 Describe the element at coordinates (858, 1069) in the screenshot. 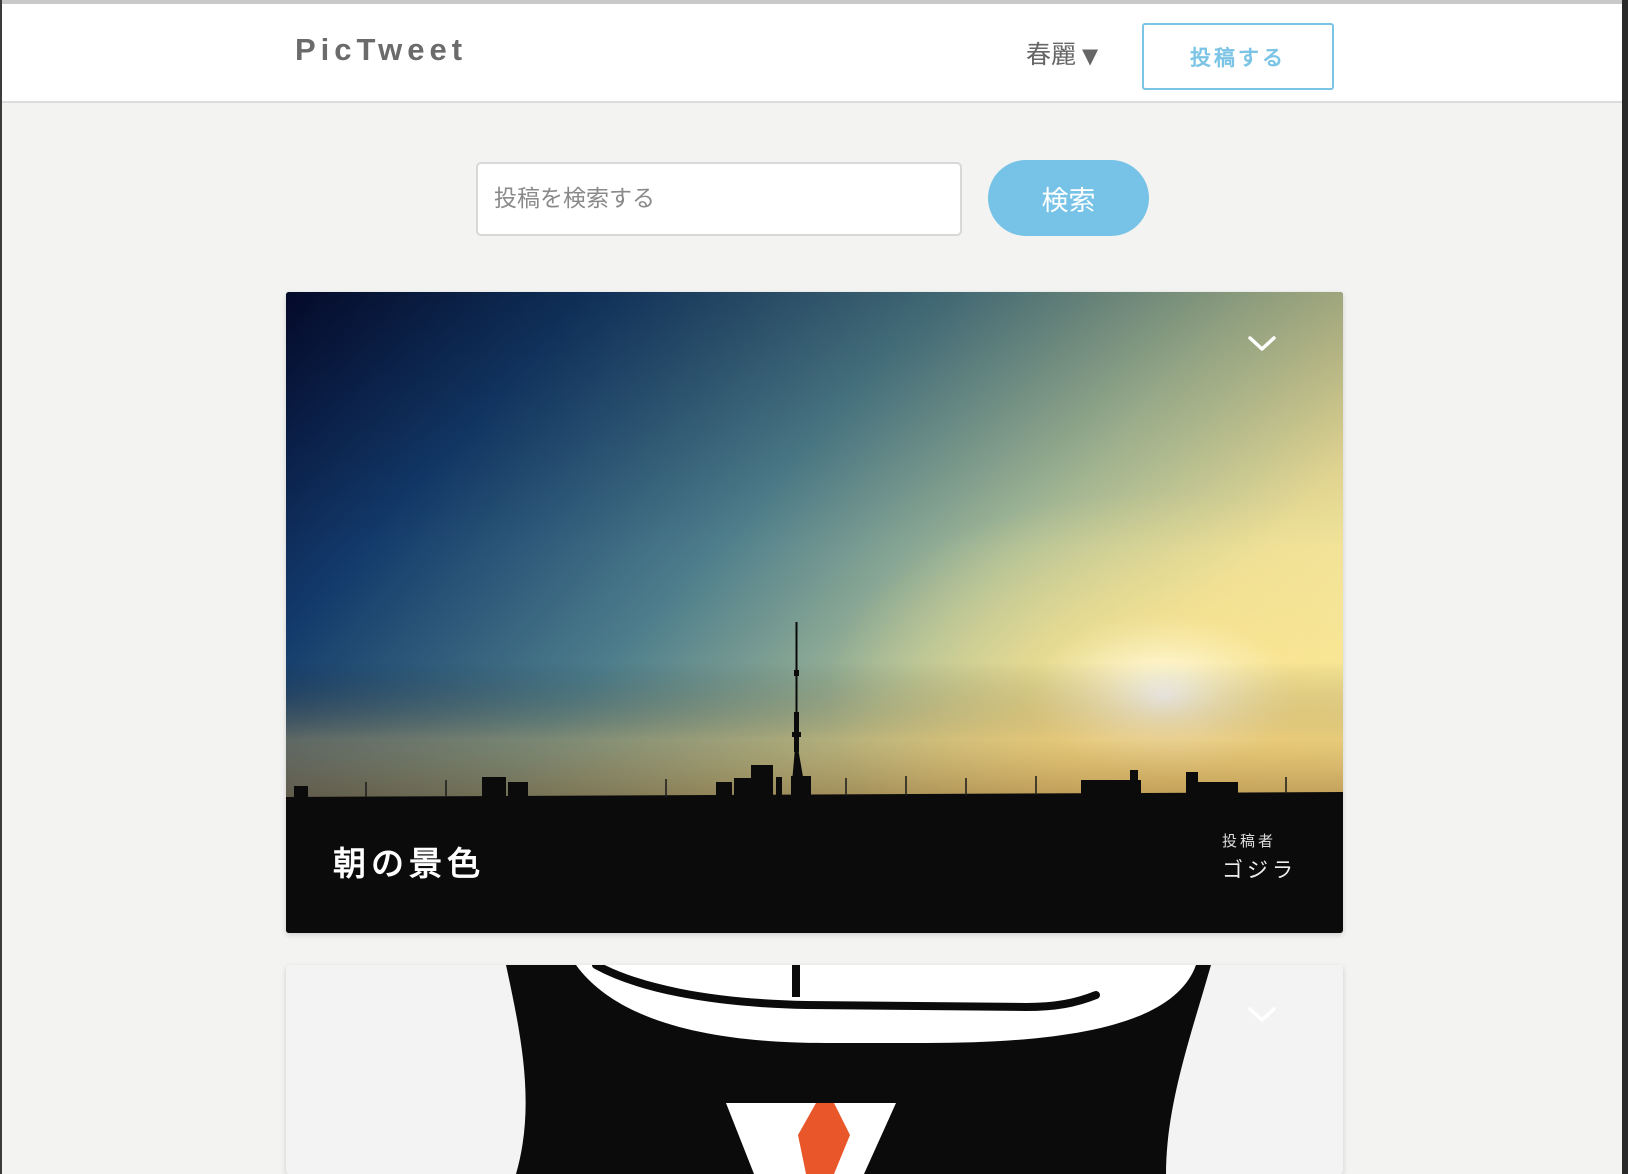

I see `post-image-penguin` at that location.